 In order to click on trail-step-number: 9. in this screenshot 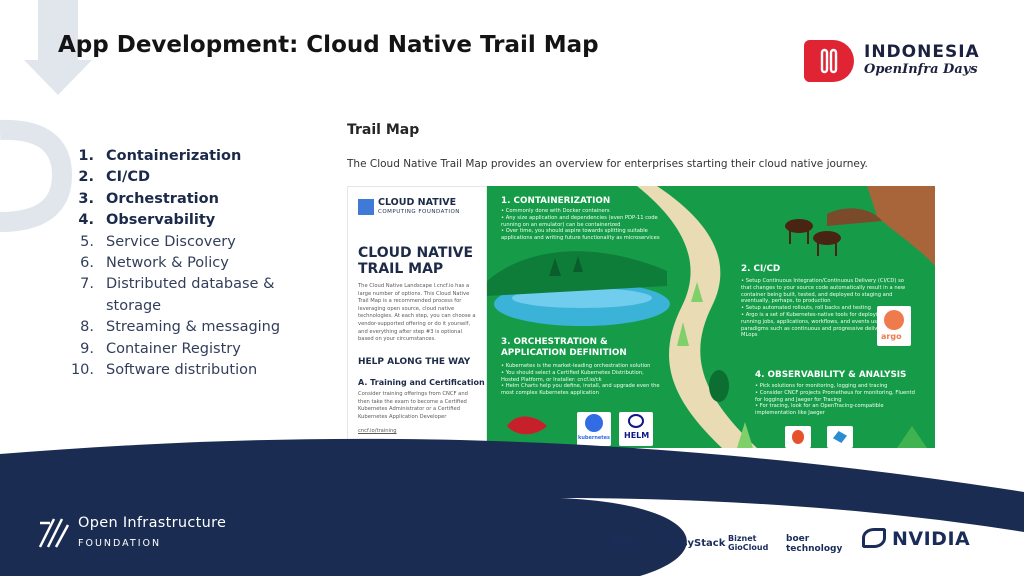, I will do `click(87, 348)`.